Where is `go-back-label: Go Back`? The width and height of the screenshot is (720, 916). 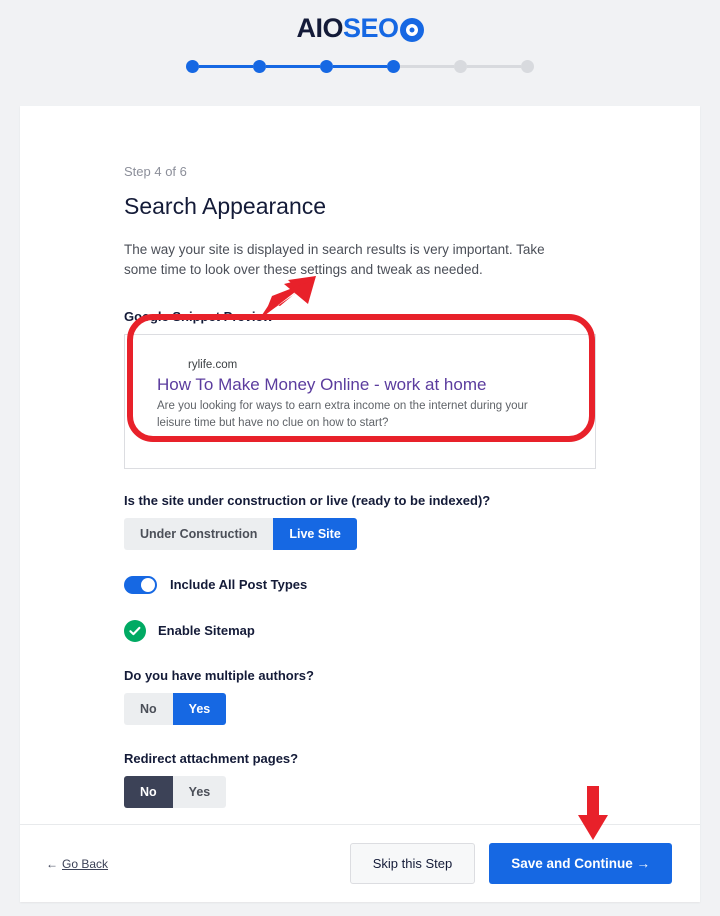
go-back-label: Go Back is located at coordinates (85, 863).